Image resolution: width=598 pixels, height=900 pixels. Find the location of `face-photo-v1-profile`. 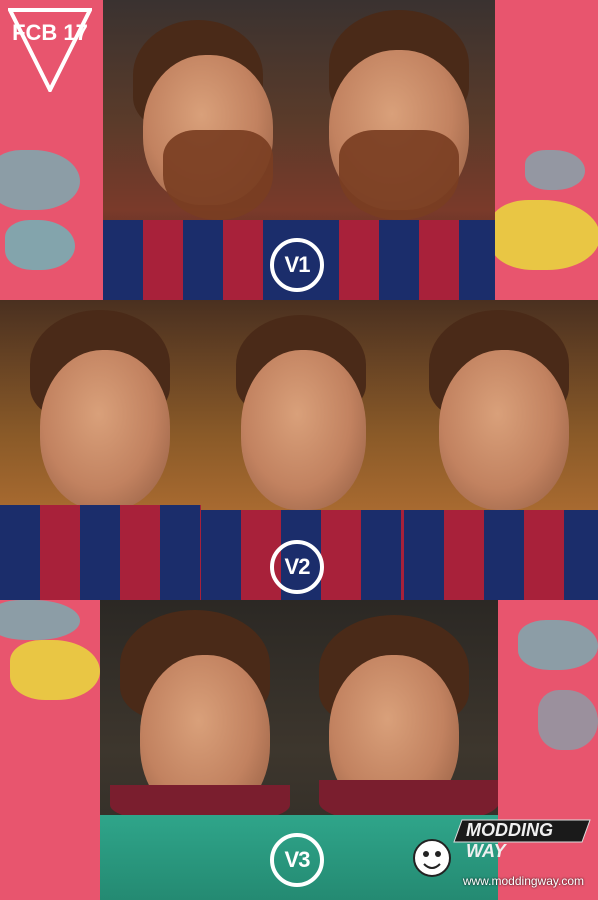

face-photo-v1-profile is located at coordinates (201, 150).